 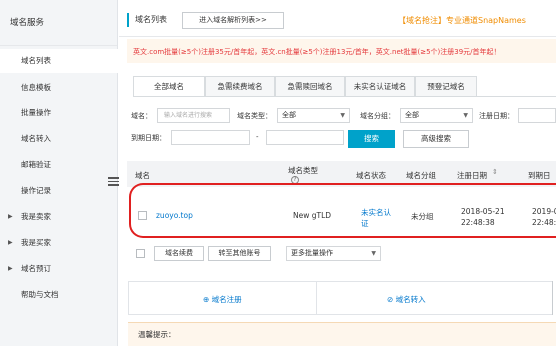 I want to click on sidebar-item-label: 域名转入, so click(x=36, y=138).